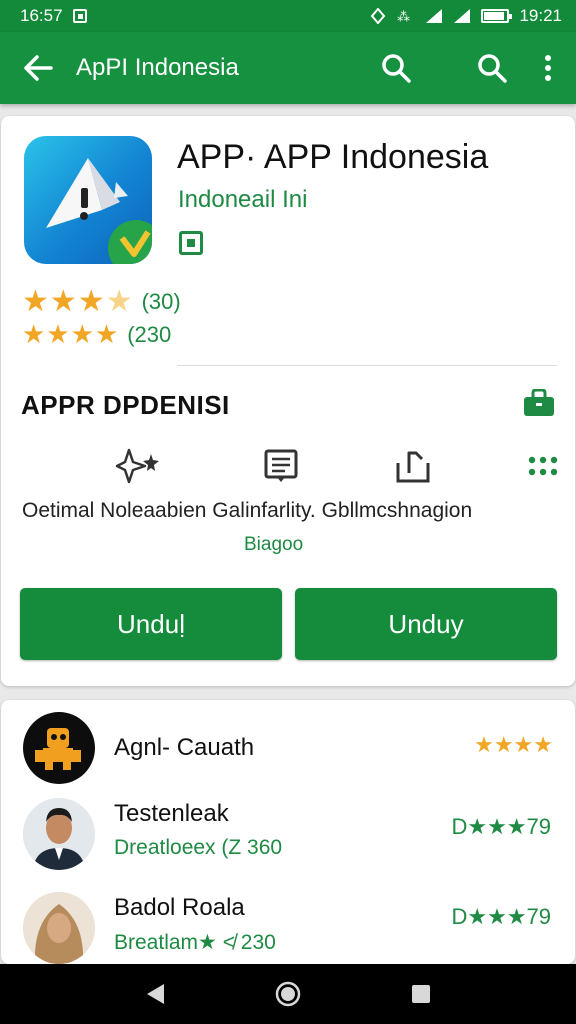 The height and width of the screenshot is (1024, 576). What do you see at coordinates (288, 16) in the screenshot?
I see `status-bar: 16:57 ⁂ 19:21` at bounding box center [288, 16].